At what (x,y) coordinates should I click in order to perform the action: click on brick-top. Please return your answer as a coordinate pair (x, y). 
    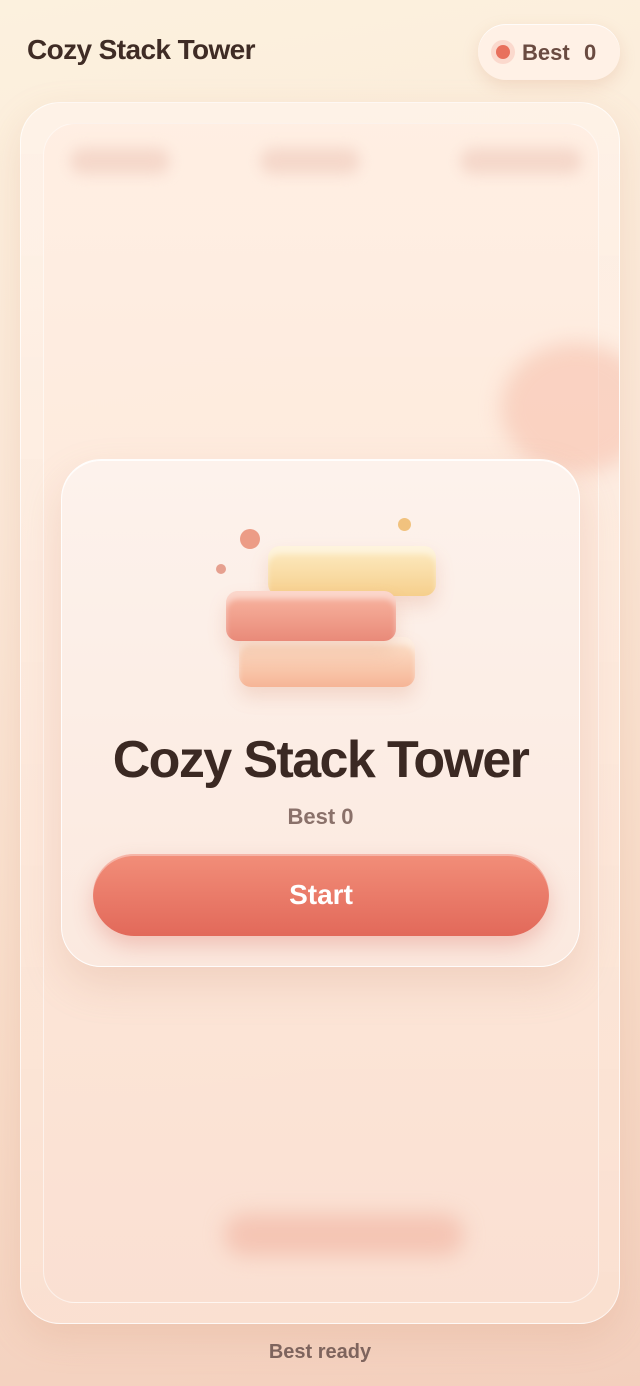
    Looking at the image, I should click on (352, 571).